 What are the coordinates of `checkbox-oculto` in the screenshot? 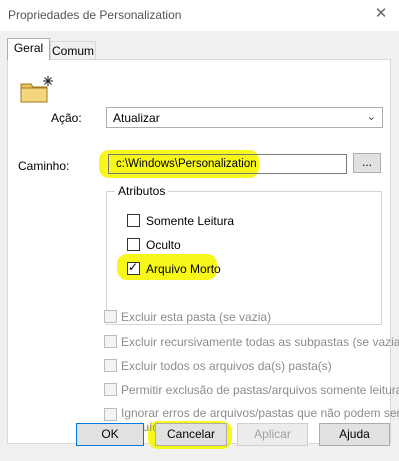 It's located at (133, 244).